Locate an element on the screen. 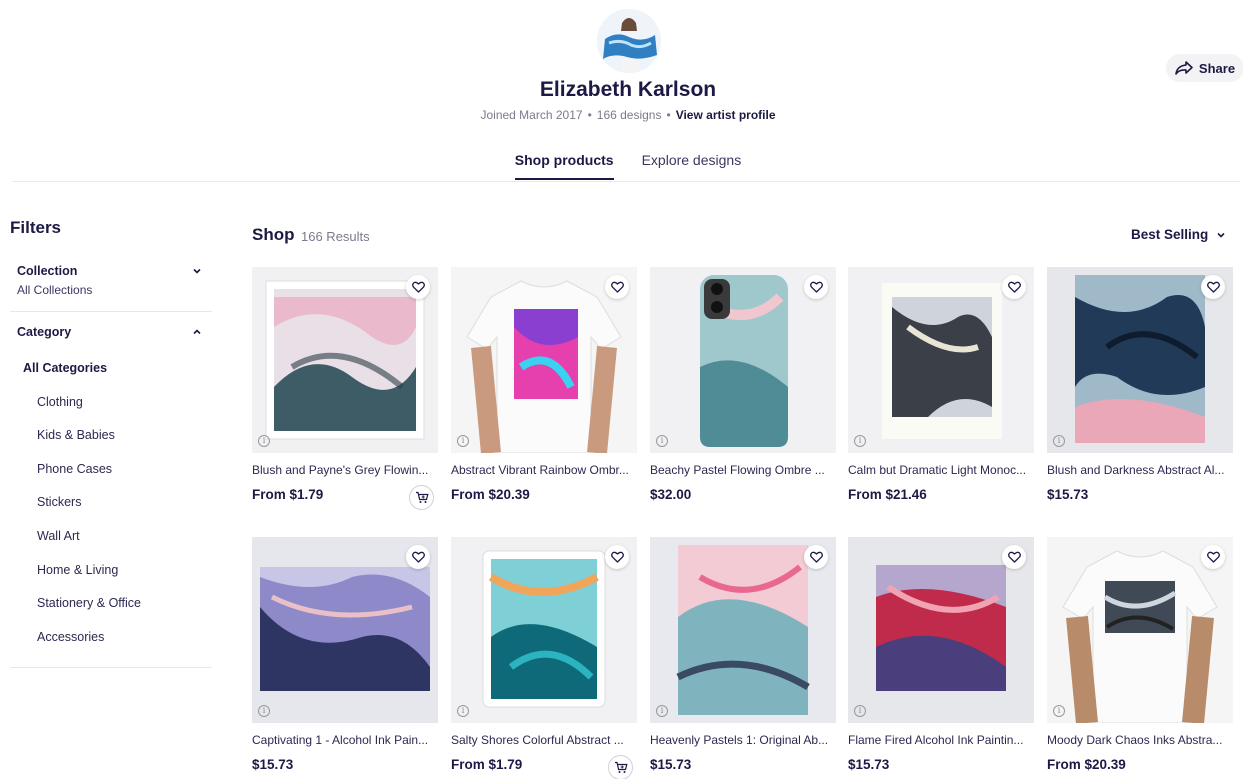  sort-label: Best Selling is located at coordinates (1170, 234).